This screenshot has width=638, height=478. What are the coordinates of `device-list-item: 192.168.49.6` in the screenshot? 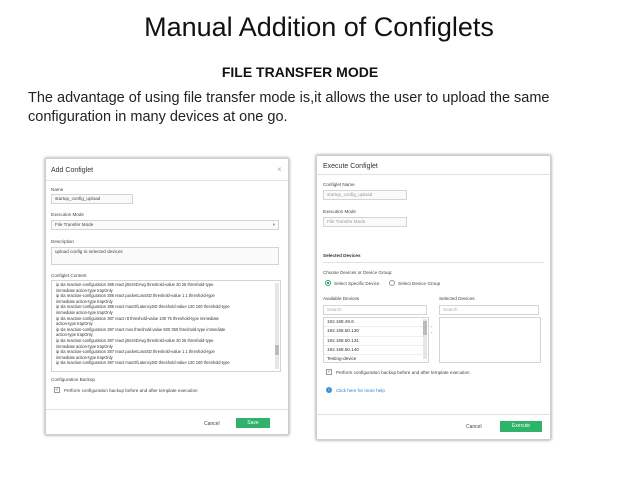 It's located at (376, 323).